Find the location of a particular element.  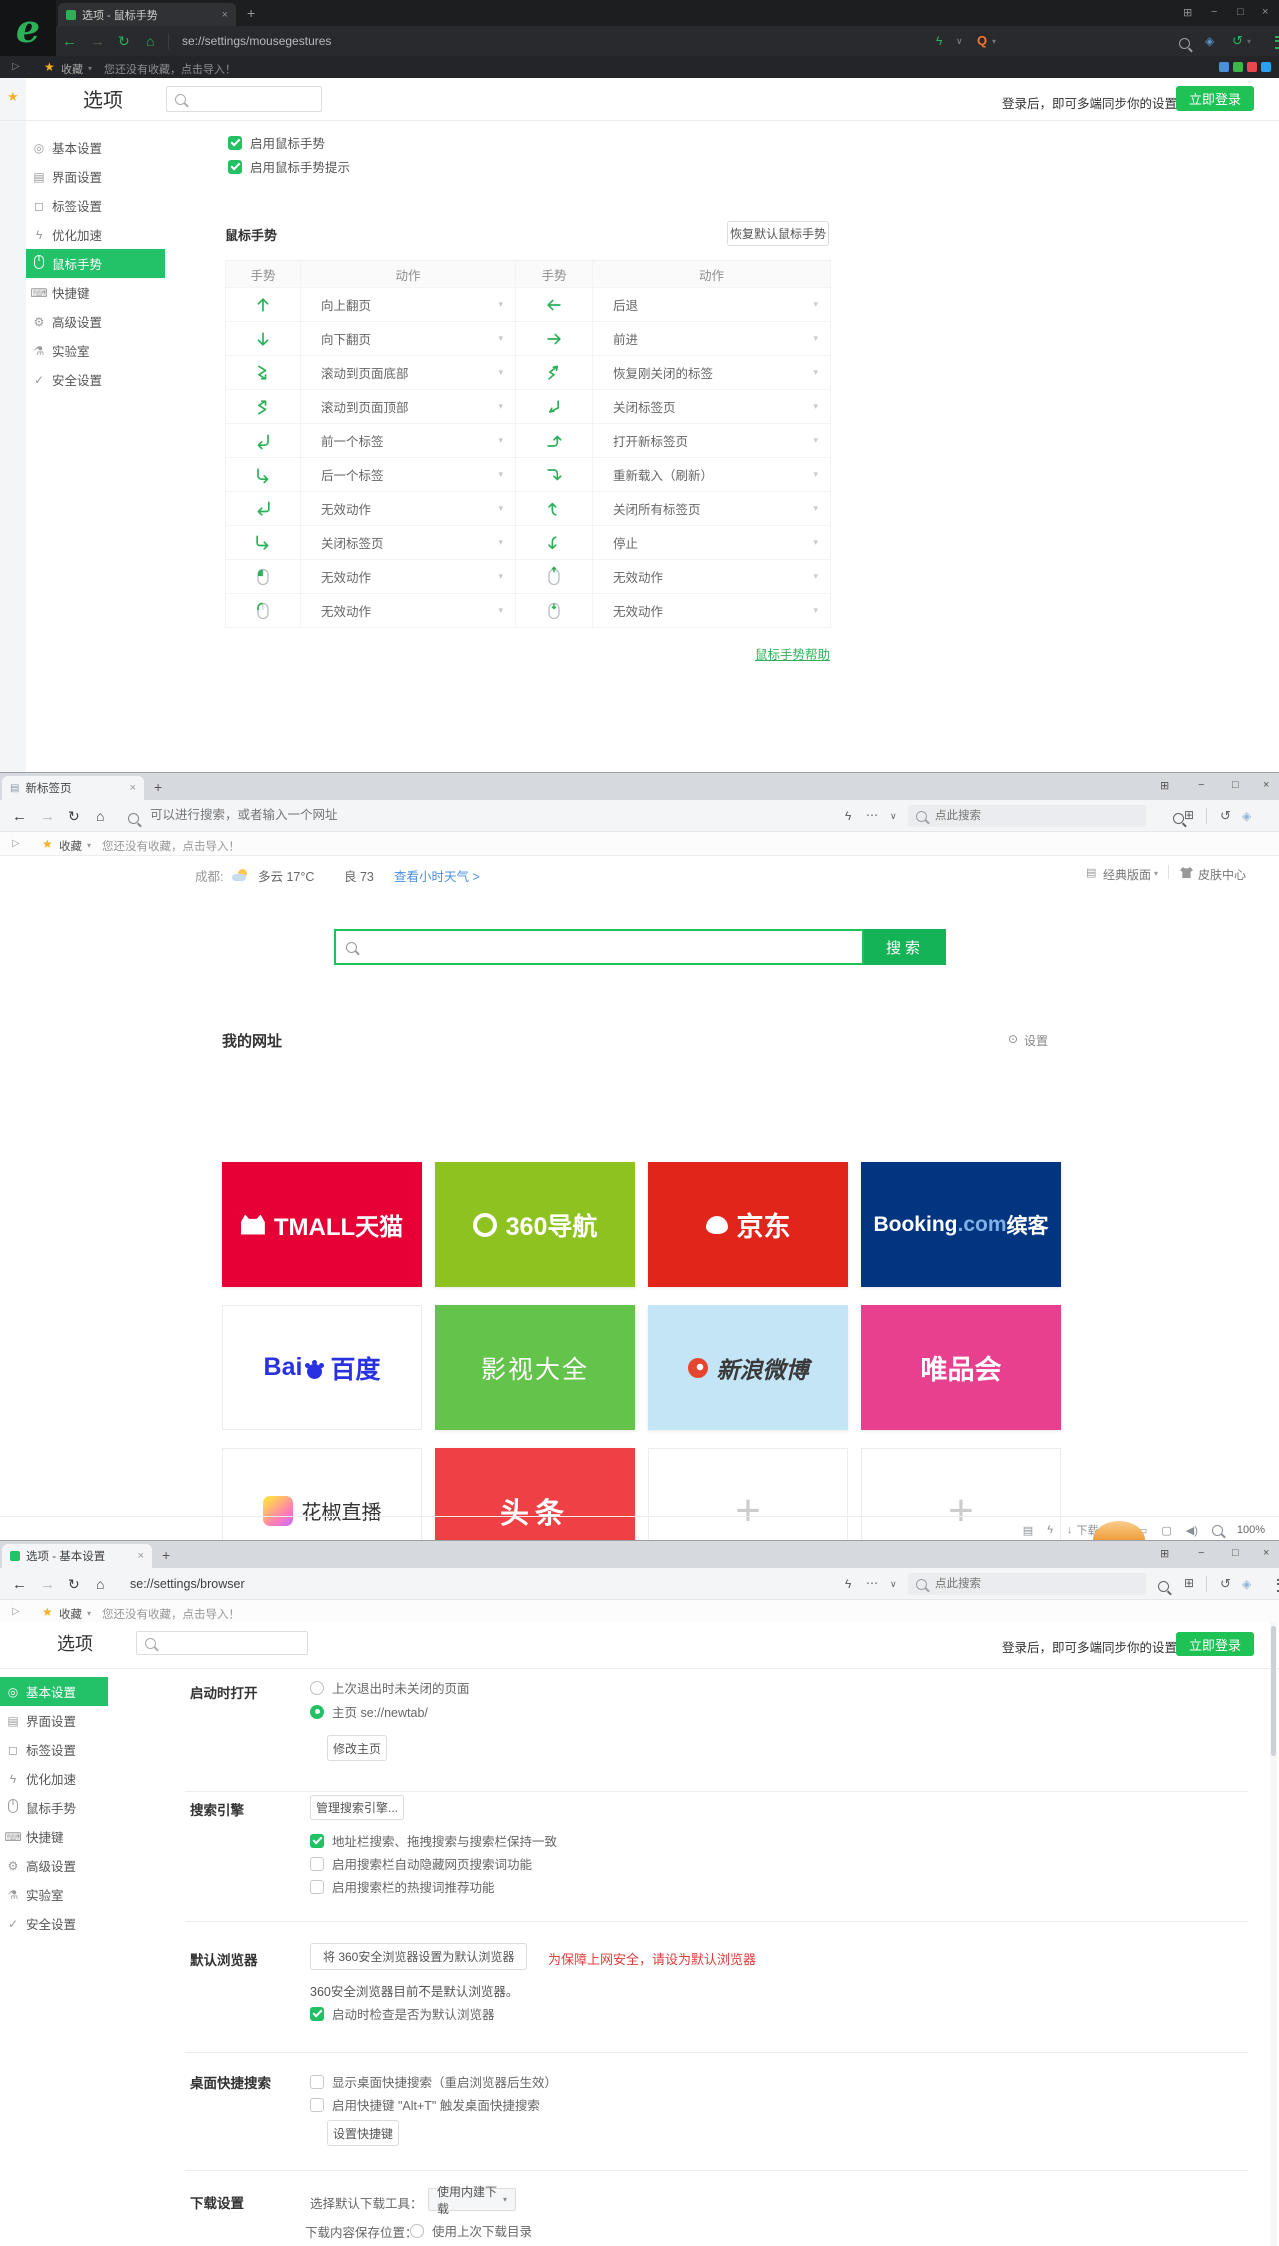

startup-option-homepage: 主页 se://newtab/ is located at coordinates (369, 1711).